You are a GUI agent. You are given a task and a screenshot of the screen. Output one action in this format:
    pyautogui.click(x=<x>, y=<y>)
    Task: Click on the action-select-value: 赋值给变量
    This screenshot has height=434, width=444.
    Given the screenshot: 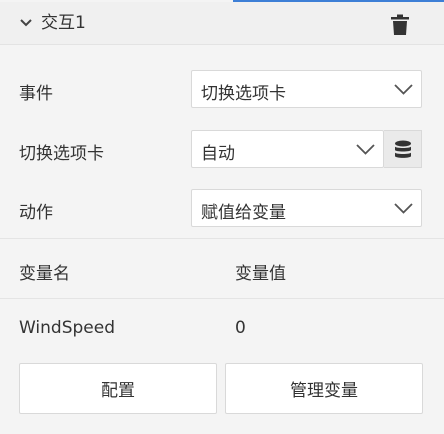 What is the action you would take?
    pyautogui.click(x=243, y=213)
    